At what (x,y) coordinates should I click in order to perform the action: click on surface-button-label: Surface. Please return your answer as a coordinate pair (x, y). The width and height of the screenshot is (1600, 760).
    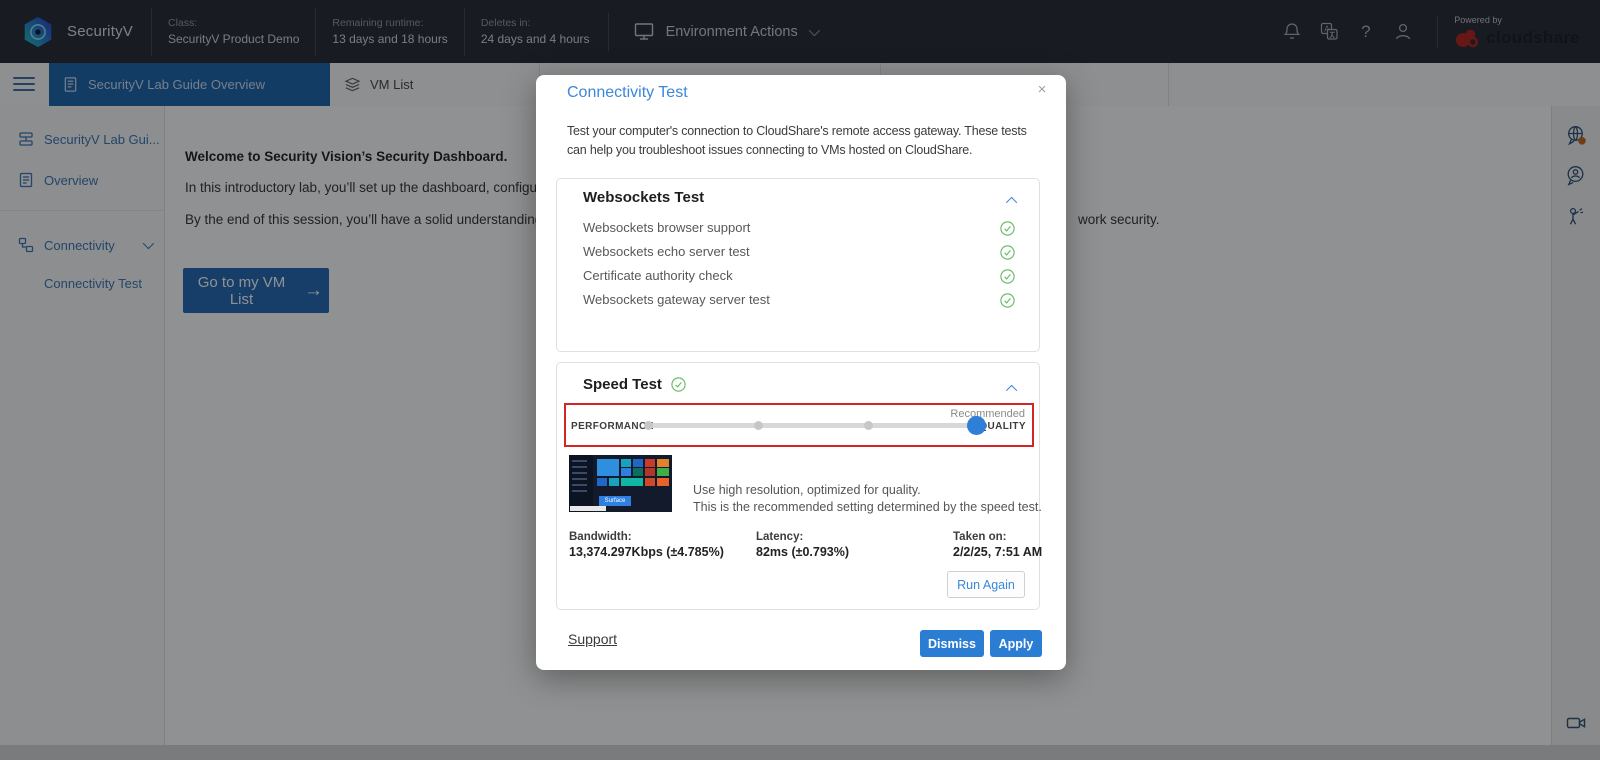
    Looking at the image, I should click on (615, 501).